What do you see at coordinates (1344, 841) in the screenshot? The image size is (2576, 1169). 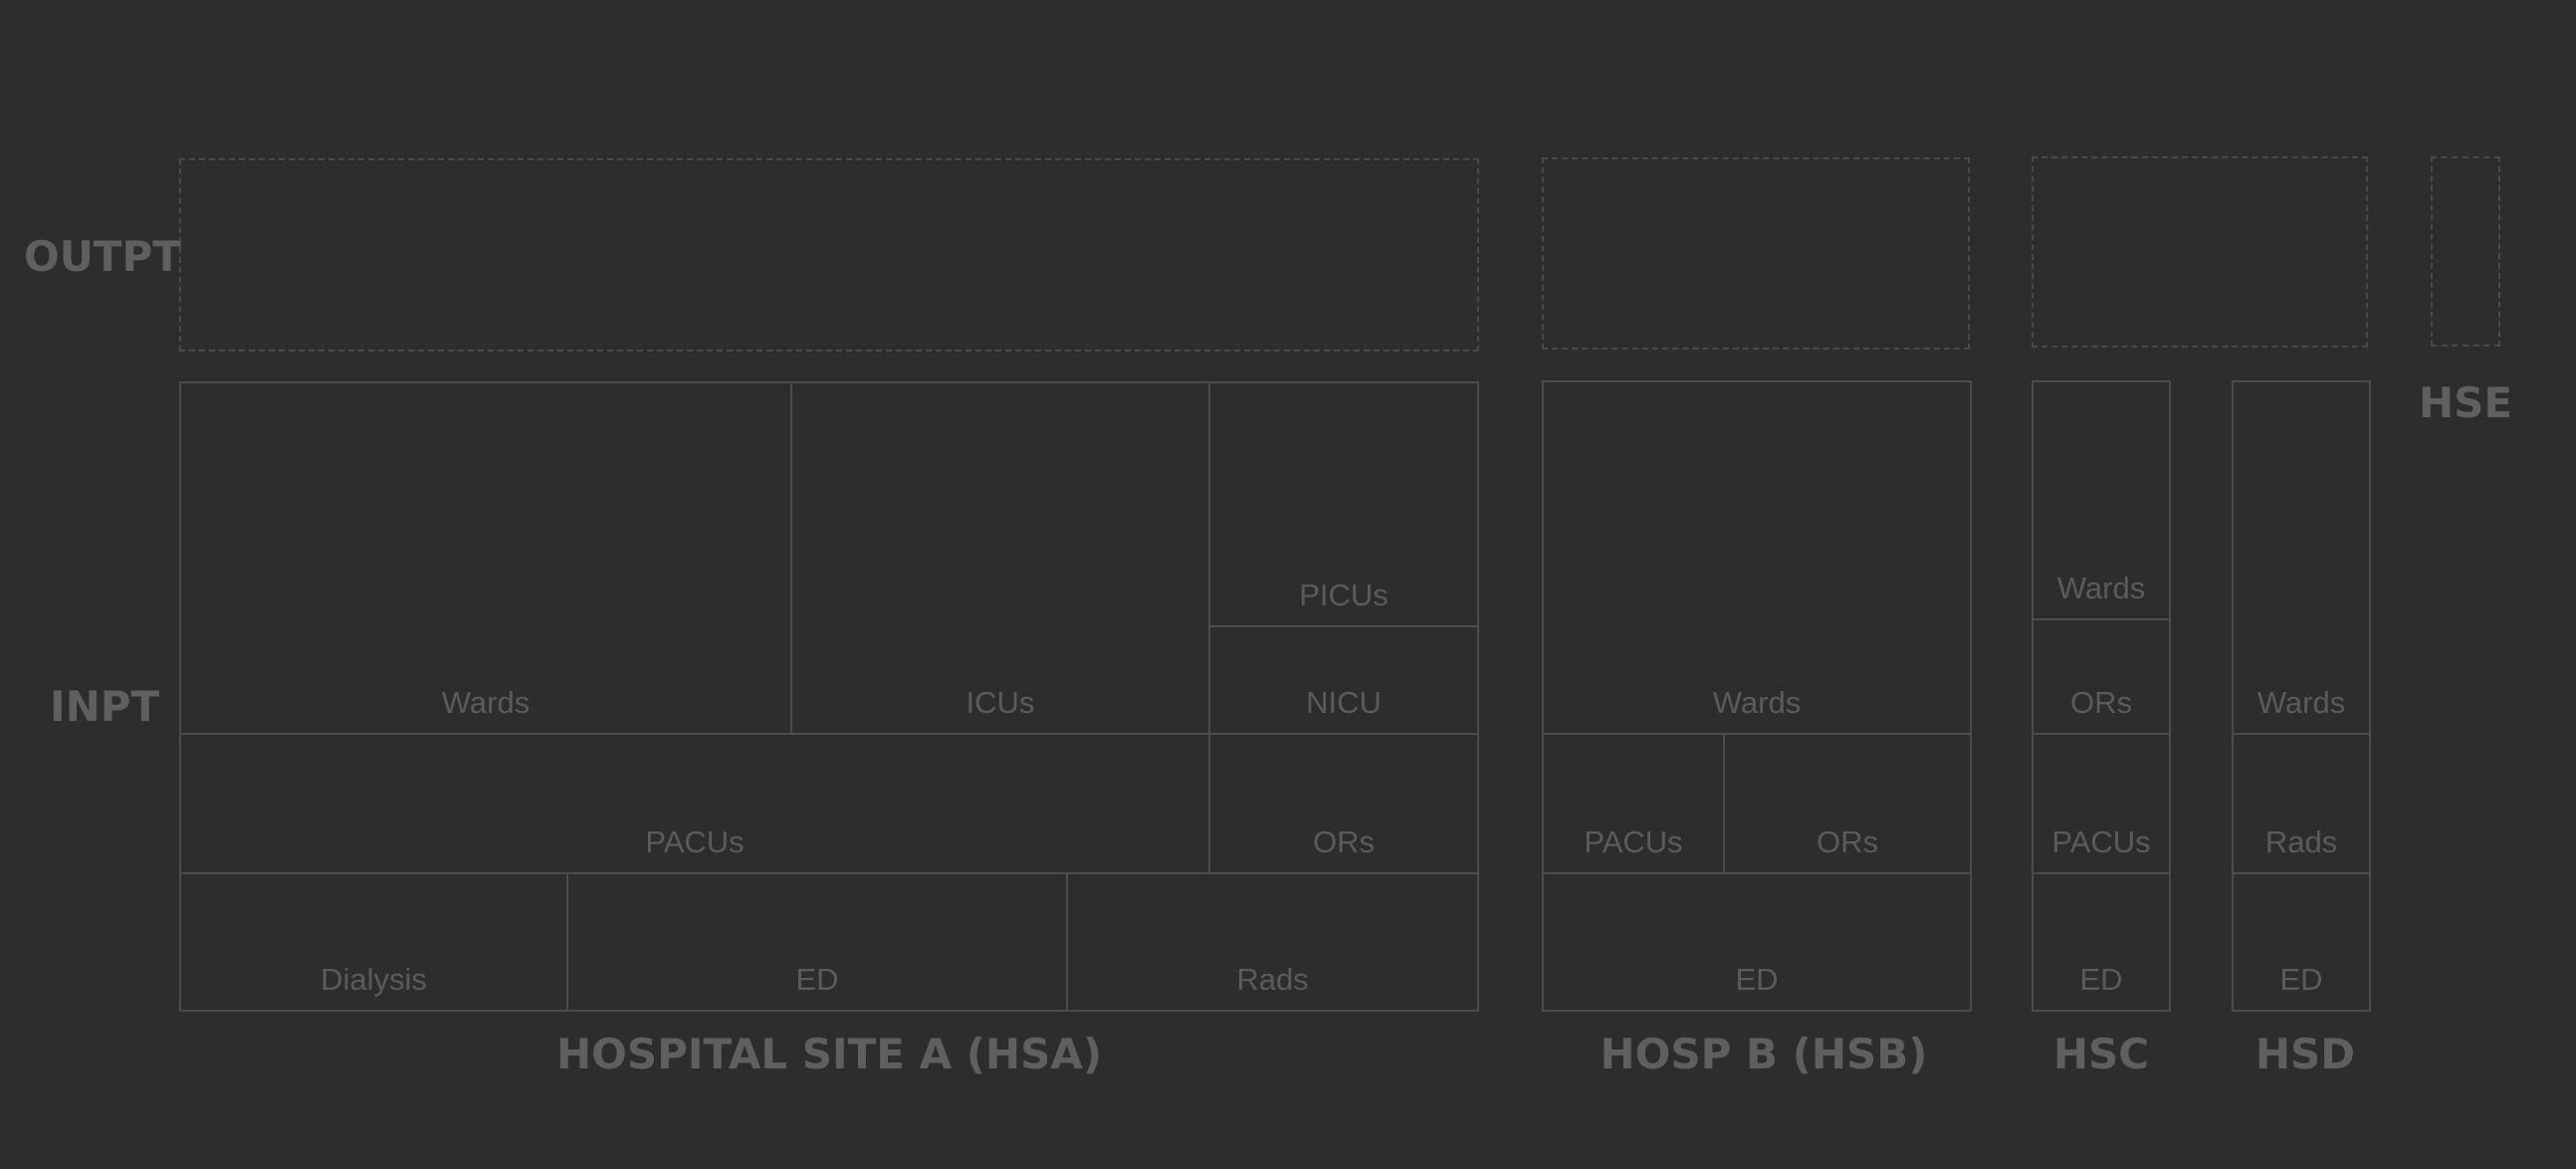 I see `hsa-ors-label: ORs` at bounding box center [1344, 841].